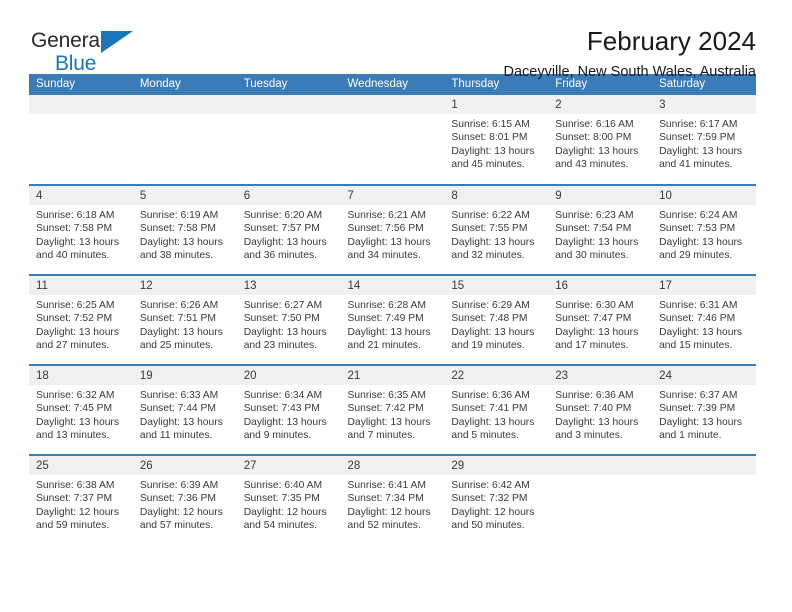 This screenshot has height=612, width=792. I want to click on daylight-duration-line2: and 38 minutes., so click(176, 256).